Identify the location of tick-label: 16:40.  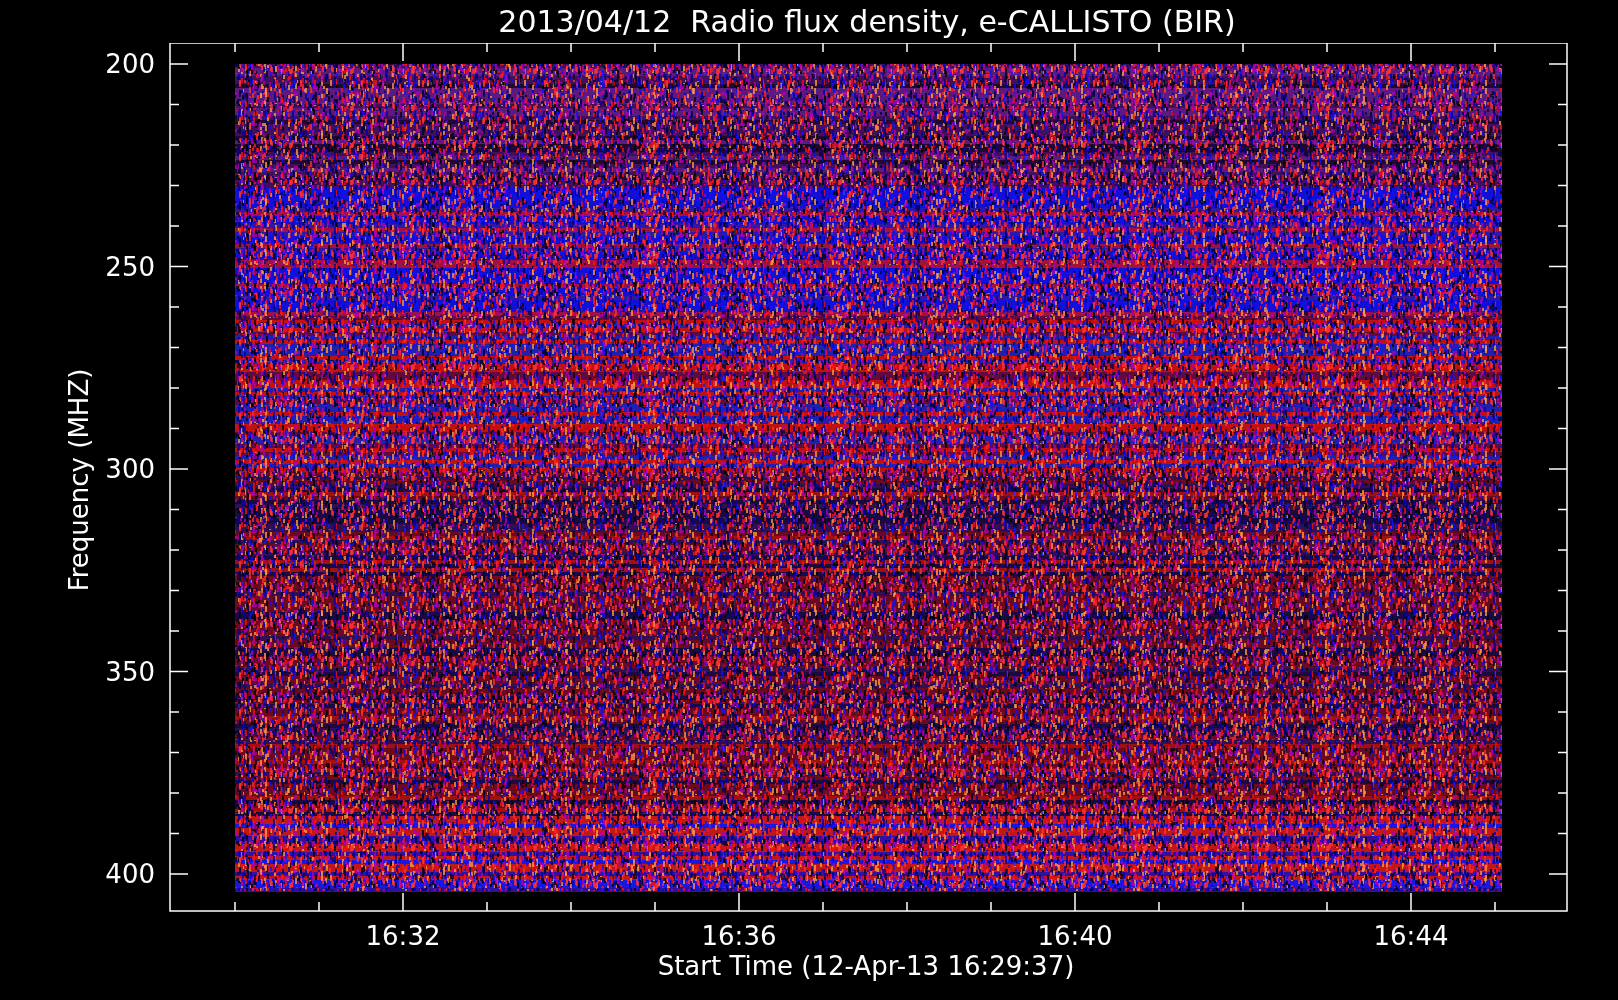
(1075, 936).